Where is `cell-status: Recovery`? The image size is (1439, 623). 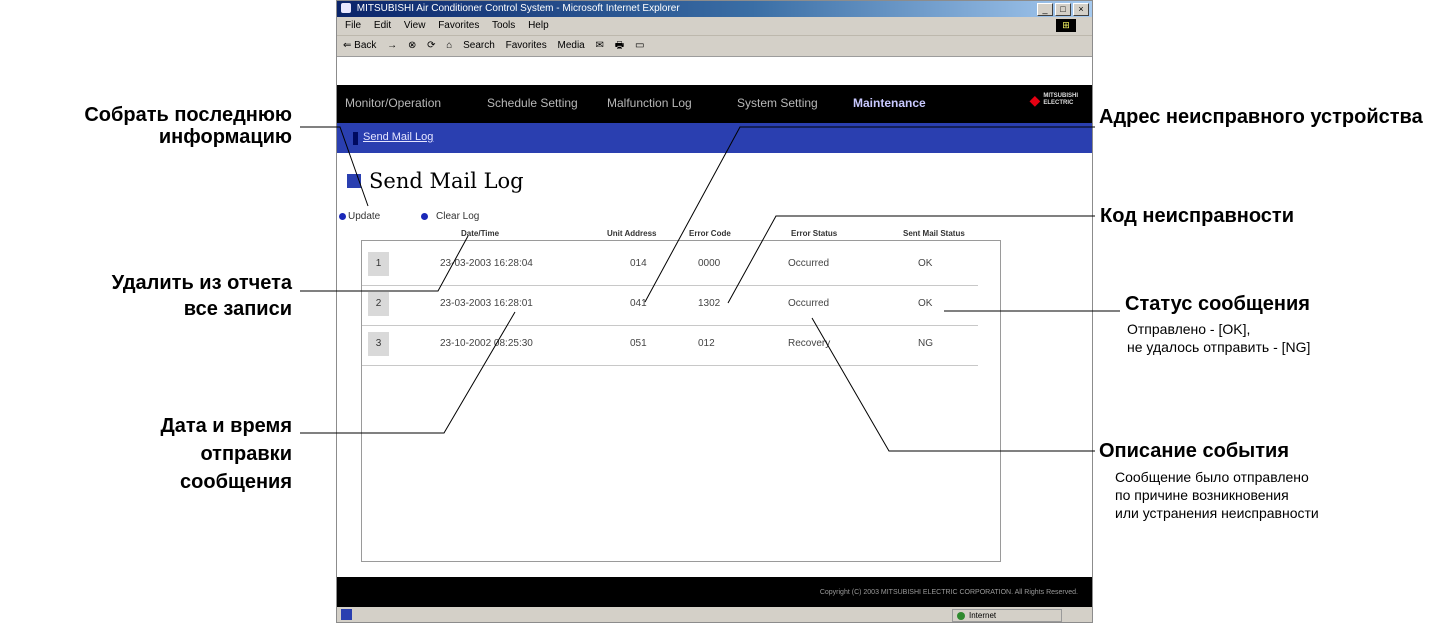
cell-status: Recovery is located at coordinates (809, 343).